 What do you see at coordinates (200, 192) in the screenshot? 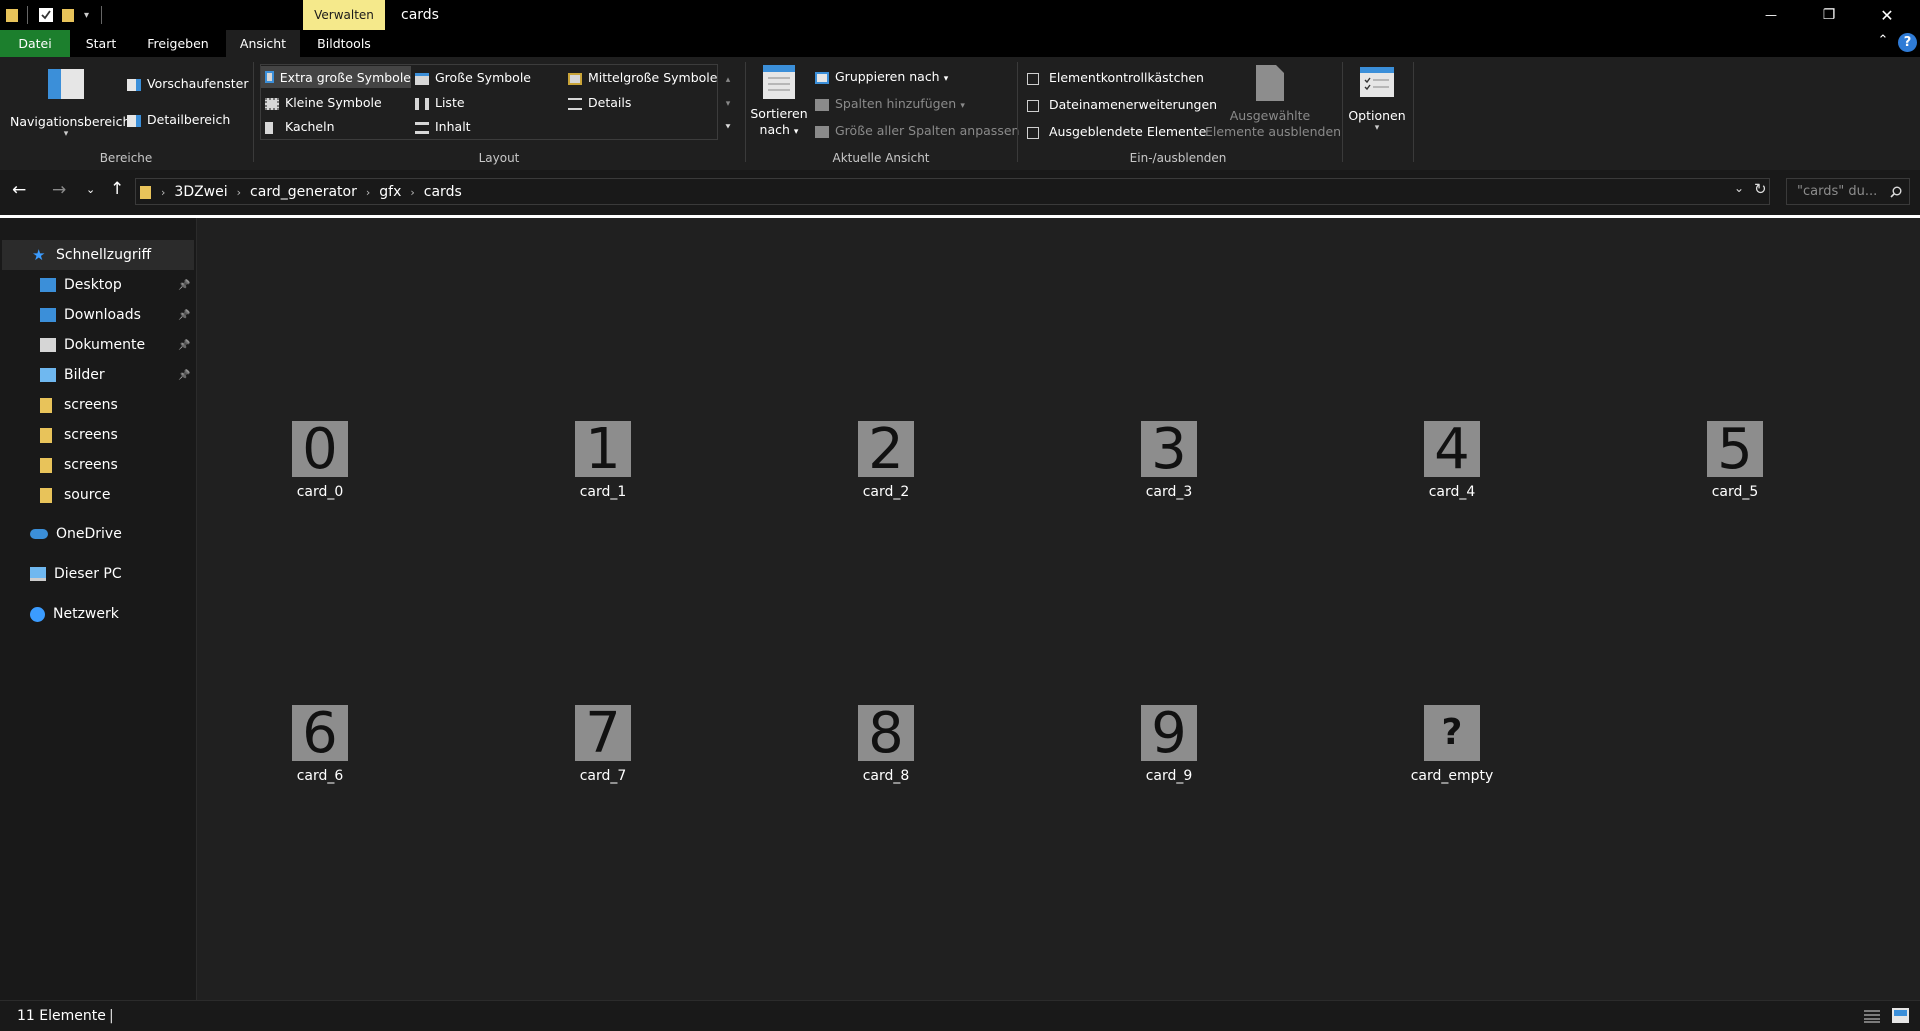
I see `breadcrumb-item: 3DZwei` at bounding box center [200, 192].